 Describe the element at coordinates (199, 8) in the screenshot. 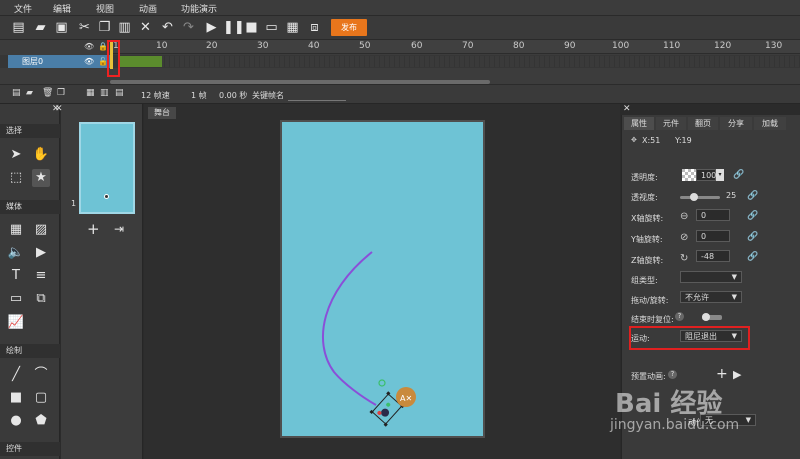

I see `menu-demo: 功能演示` at that location.